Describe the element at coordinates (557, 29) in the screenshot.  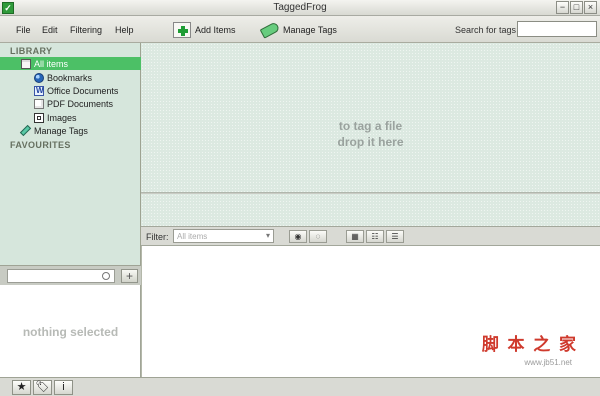
I see `tag-search-input` at that location.